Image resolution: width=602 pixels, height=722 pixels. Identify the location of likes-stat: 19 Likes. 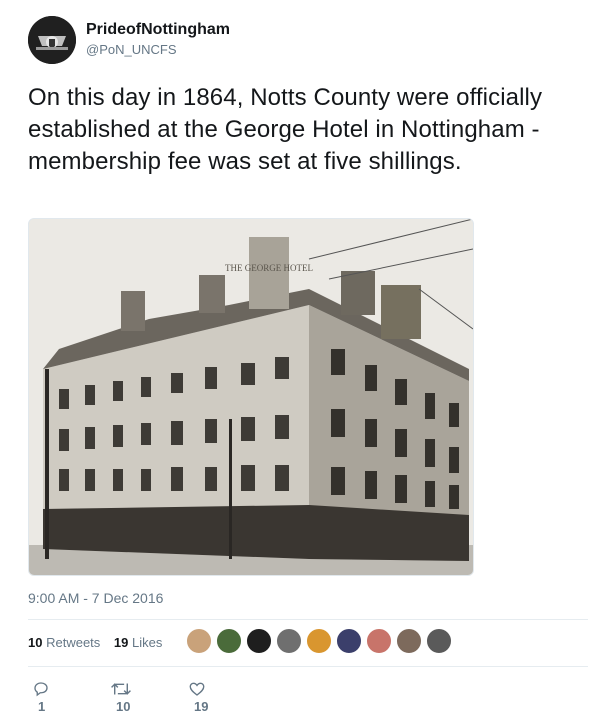
(138, 642).